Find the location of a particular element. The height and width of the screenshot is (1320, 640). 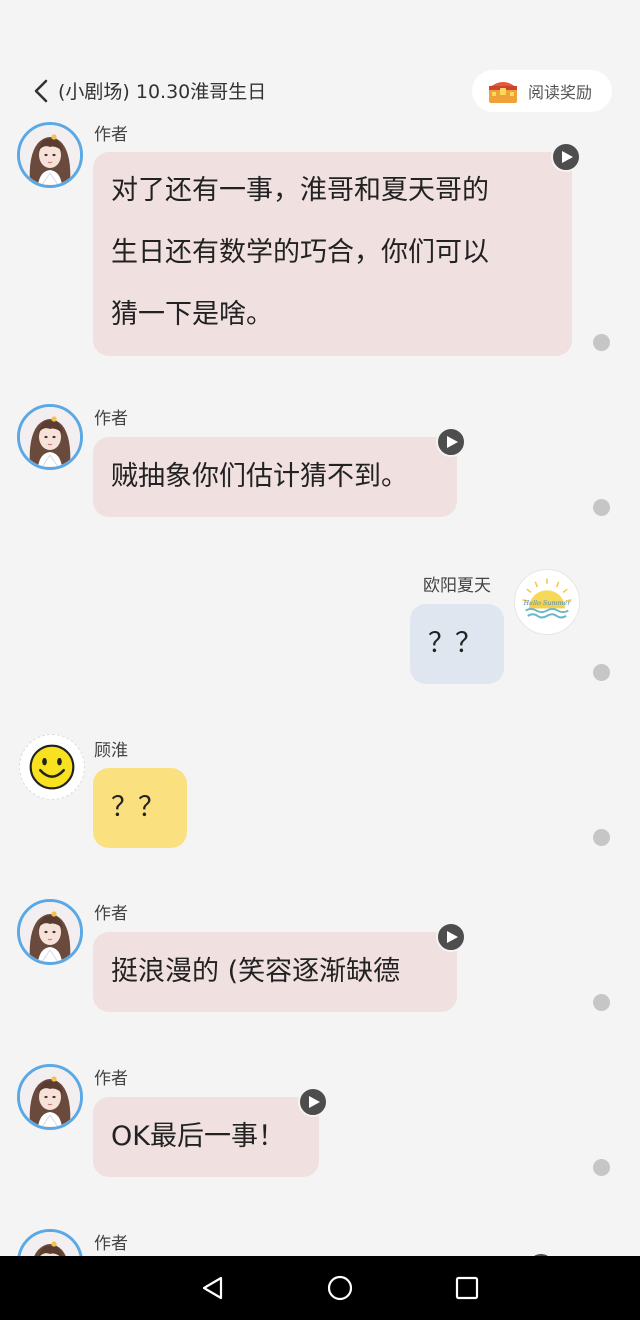

recents-square-icon is located at coordinates (466, 1288).